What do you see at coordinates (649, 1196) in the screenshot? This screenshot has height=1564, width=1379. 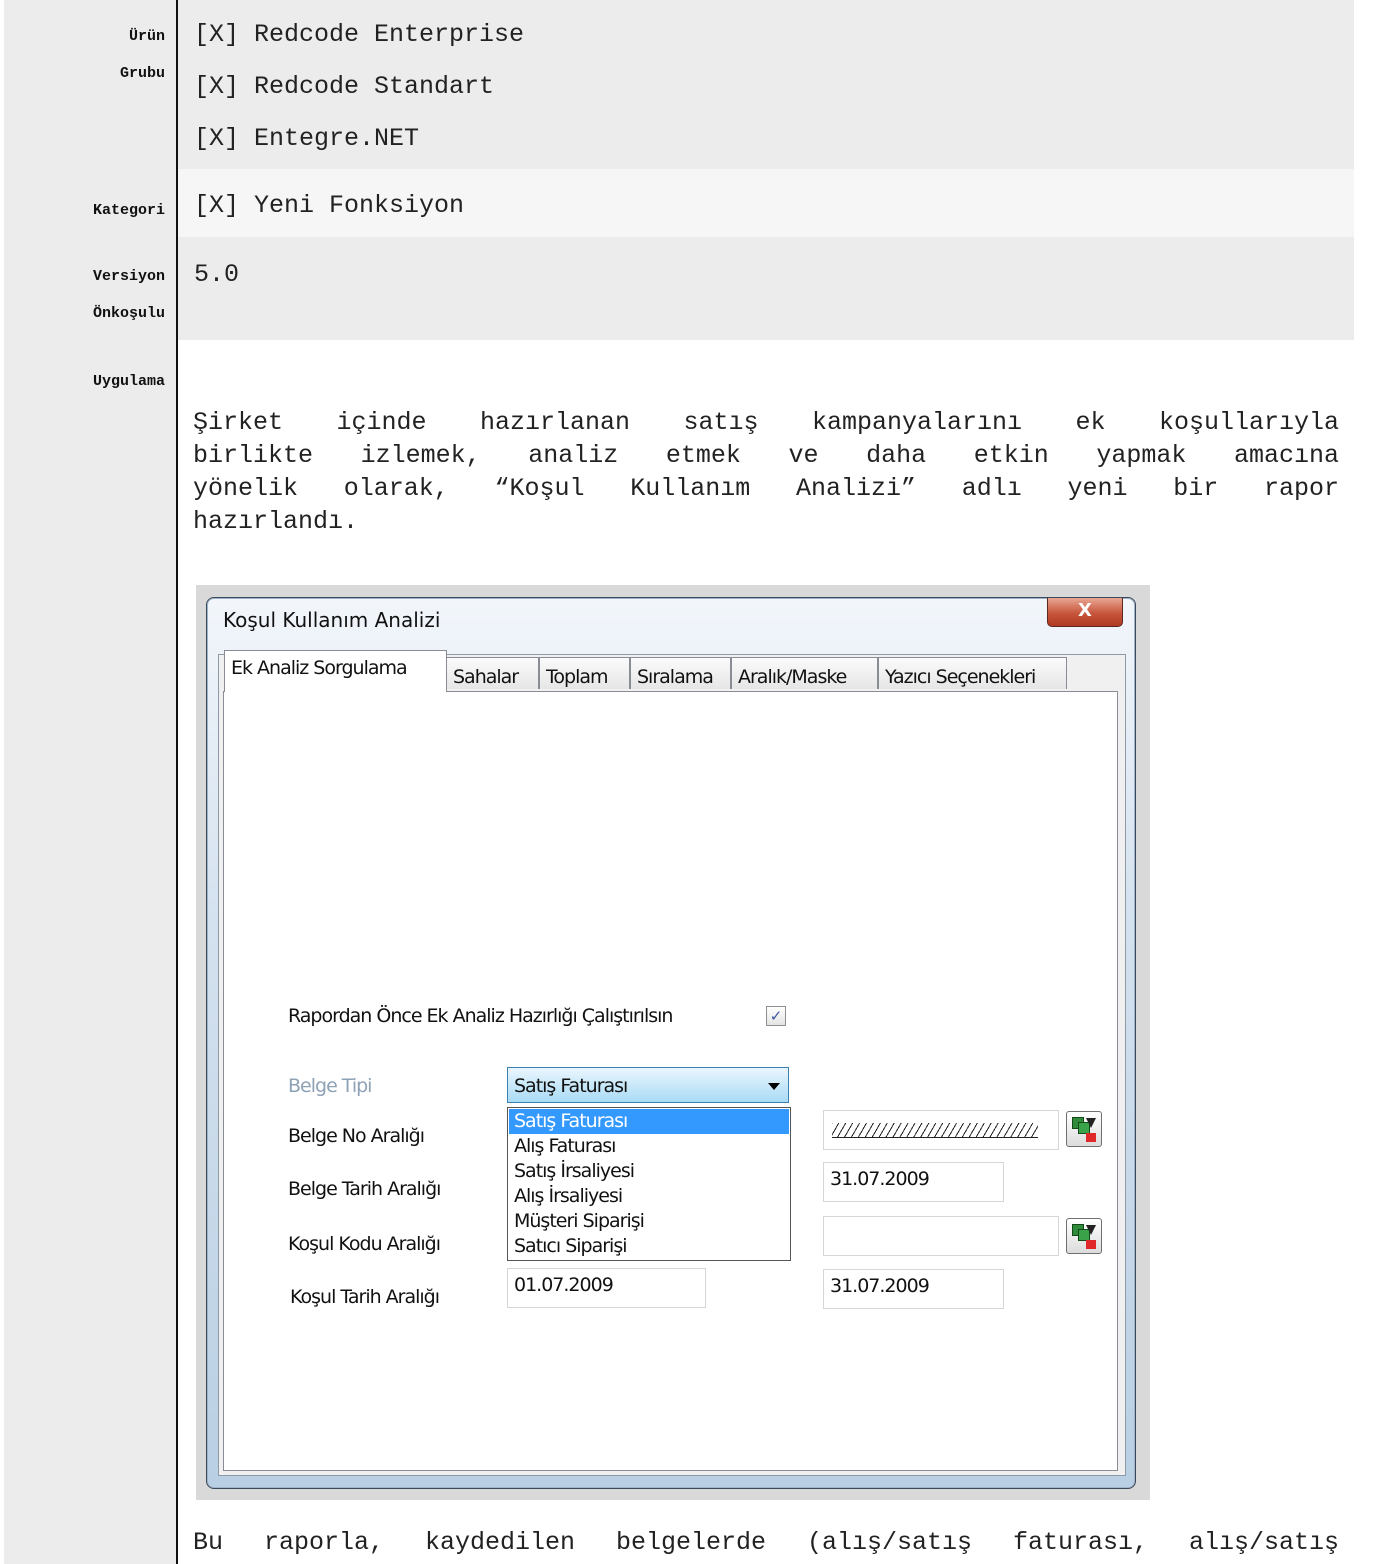 I see `dropdown-option: Alış İrsaliyesi` at bounding box center [649, 1196].